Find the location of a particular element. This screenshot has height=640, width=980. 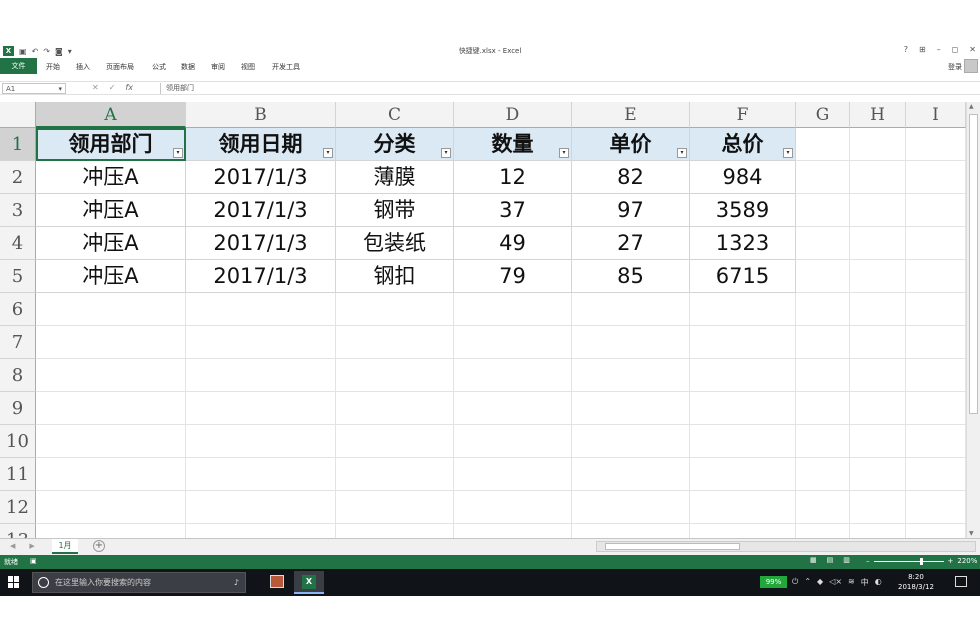

row-header-4: 4 is located at coordinates (18, 243).